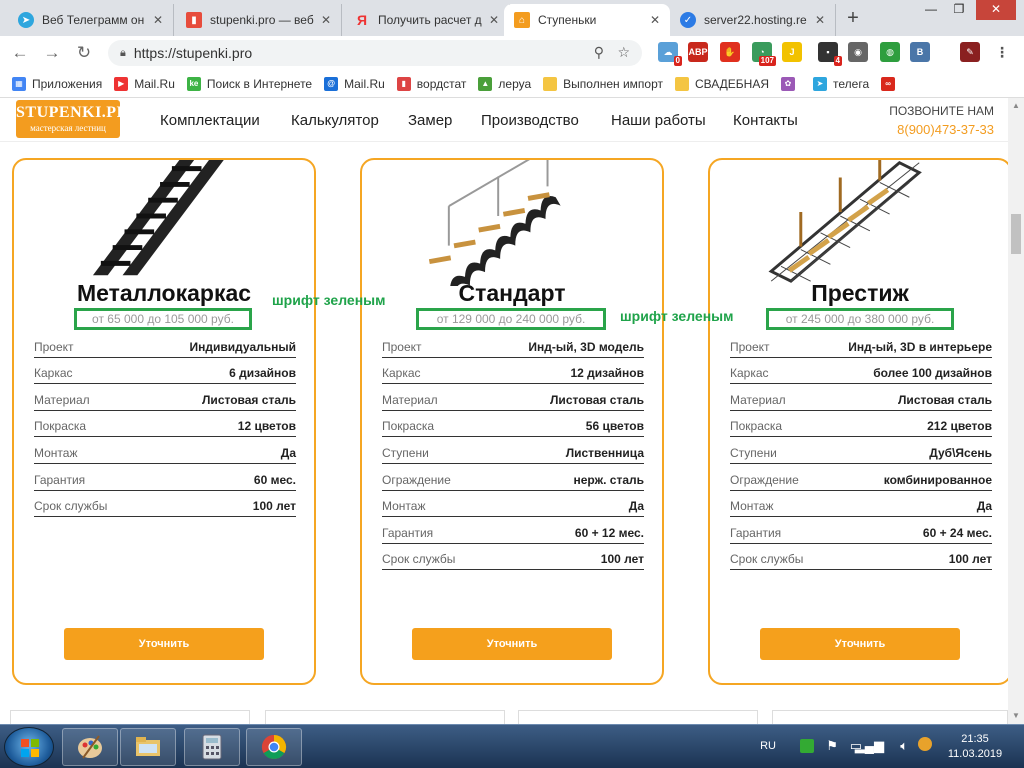 Image resolution: width=1024 pixels, height=768 pixels. What do you see at coordinates (920, 346) in the screenshot?
I see `spec-value: Инд-ый, 3D в интерьере` at bounding box center [920, 346].